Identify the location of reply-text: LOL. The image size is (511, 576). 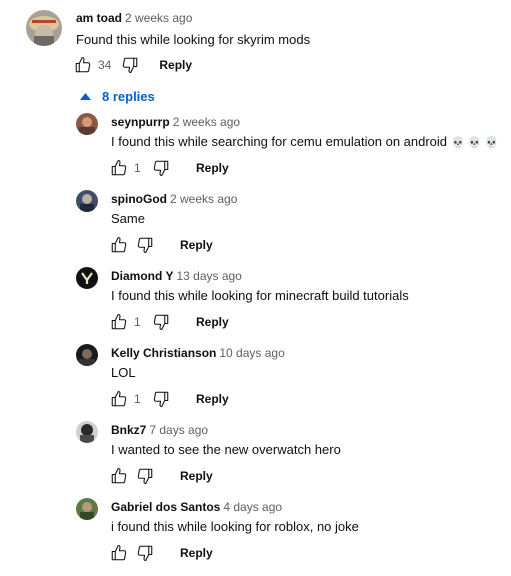
(123, 372).